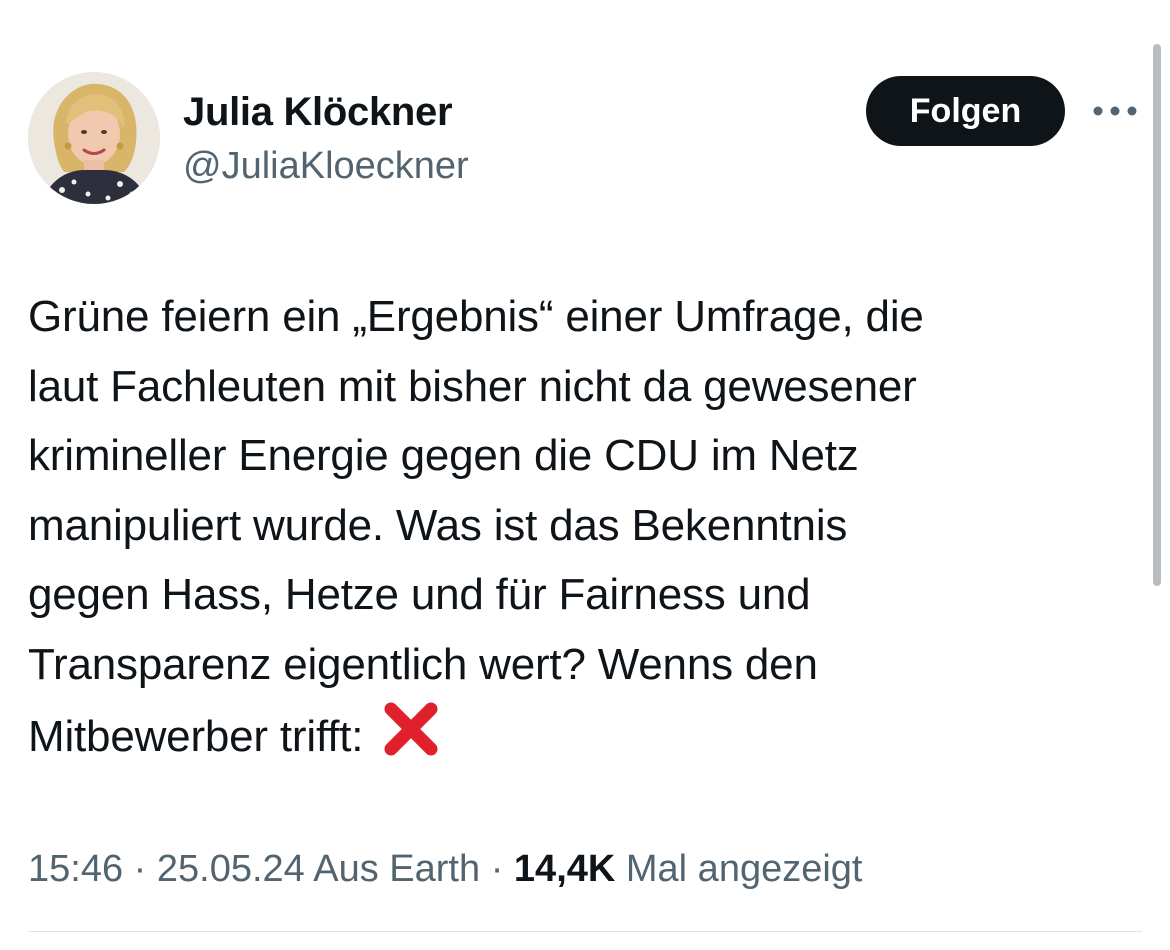  What do you see at coordinates (318, 112) in the screenshot?
I see `author-display-name: Julia Klöckner` at bounding box center [318, 112].